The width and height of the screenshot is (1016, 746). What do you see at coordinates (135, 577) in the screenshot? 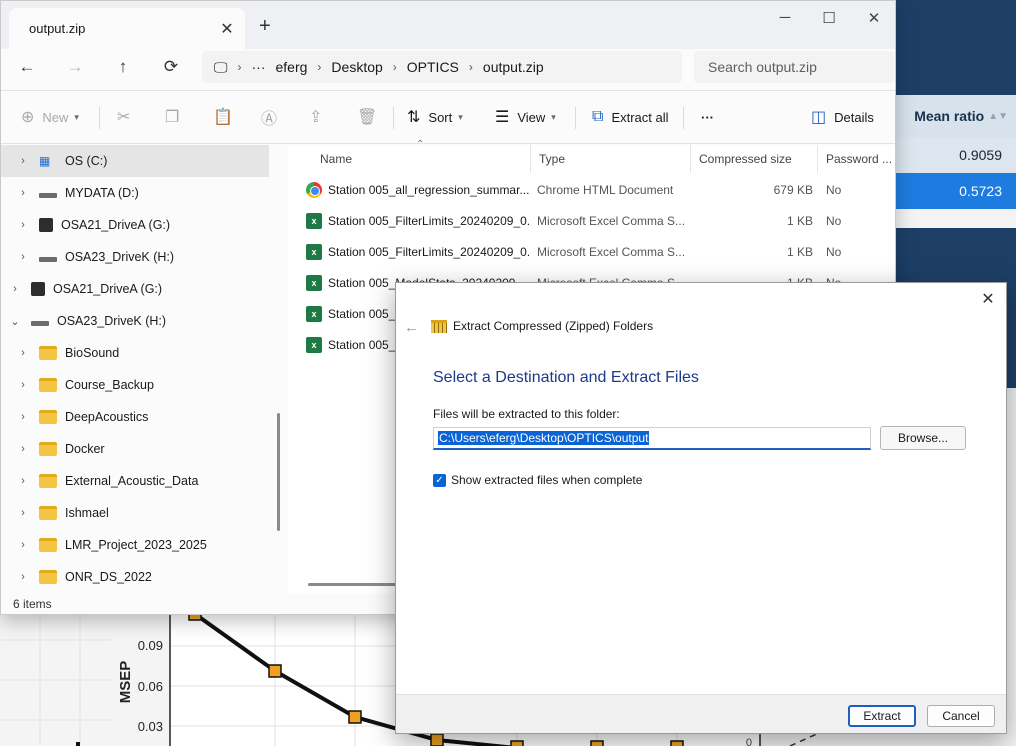
I see `nav-item: › ONR_DS_2022` at bounding box center [135, 577].